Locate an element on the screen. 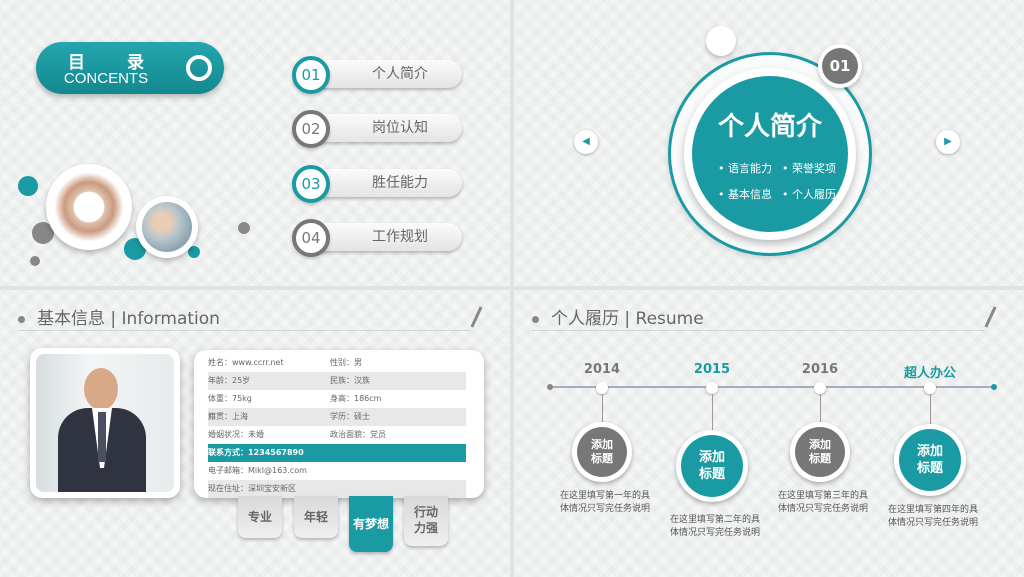 The image size is (1024, 577). info-cell: 联系方式：1234567890 is located at coordinates (256, 452).